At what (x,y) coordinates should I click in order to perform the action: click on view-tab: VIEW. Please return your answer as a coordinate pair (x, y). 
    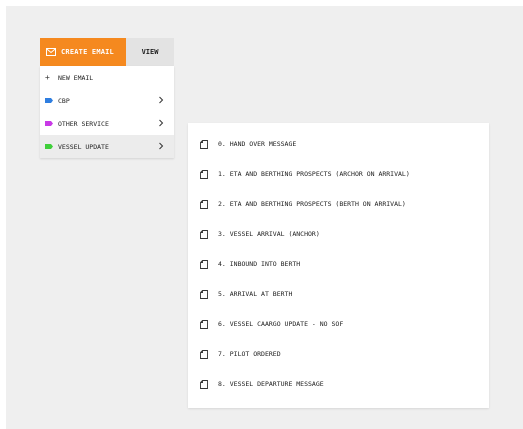
    Looking at the image, I should click on (150, 52).